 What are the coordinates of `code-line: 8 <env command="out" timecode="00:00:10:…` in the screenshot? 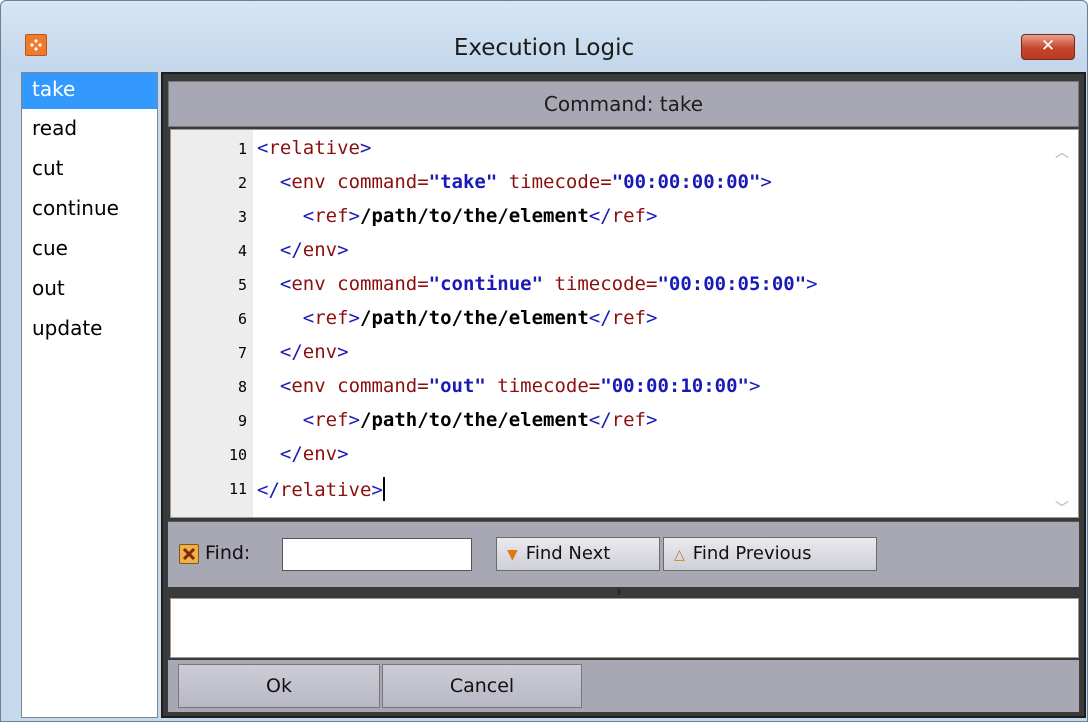 It's located at (624, 388).